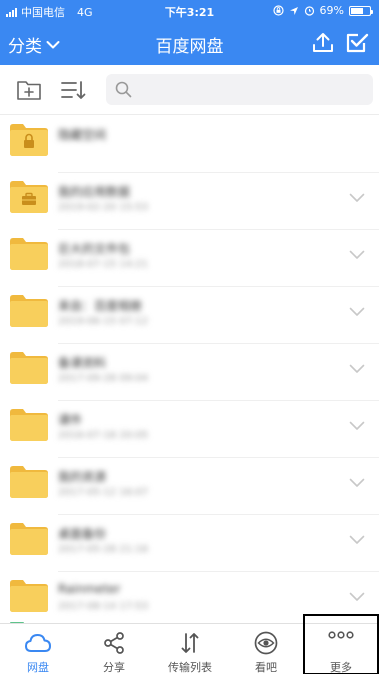 This screenshot has height=674, width=379. I want to click on search-input, so click(250, 89).